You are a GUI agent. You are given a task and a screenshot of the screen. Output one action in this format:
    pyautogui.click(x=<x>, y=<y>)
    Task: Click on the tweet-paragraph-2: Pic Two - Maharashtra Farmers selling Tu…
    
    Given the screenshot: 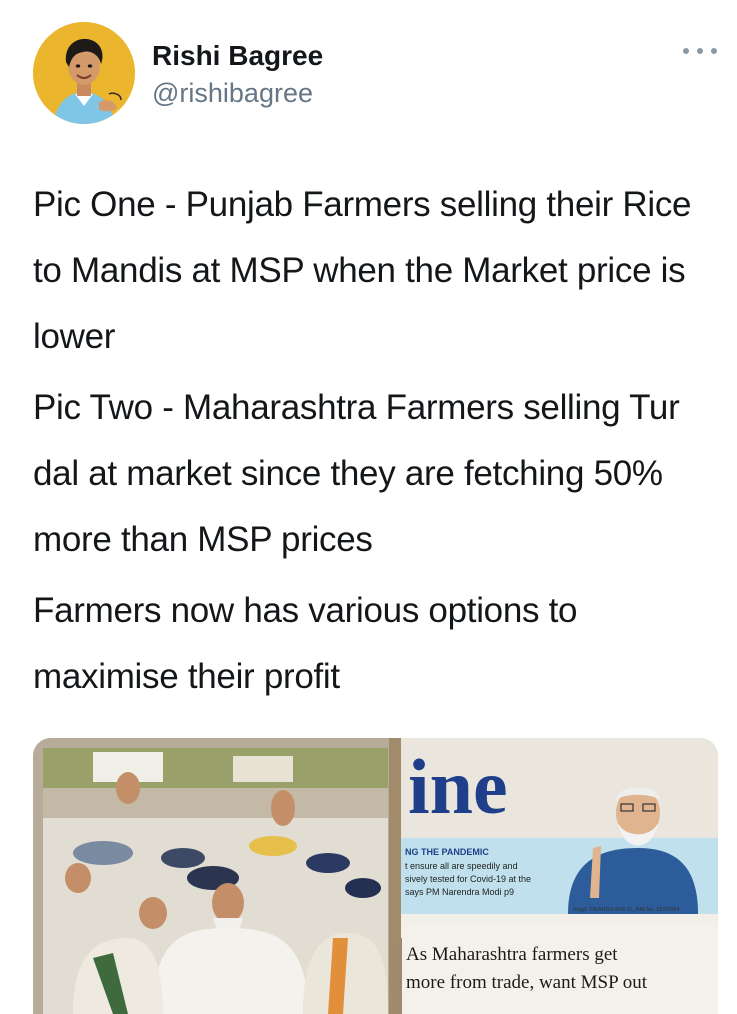 What is the action you would take?
    pyautogui.click(x=356, y=473)
    